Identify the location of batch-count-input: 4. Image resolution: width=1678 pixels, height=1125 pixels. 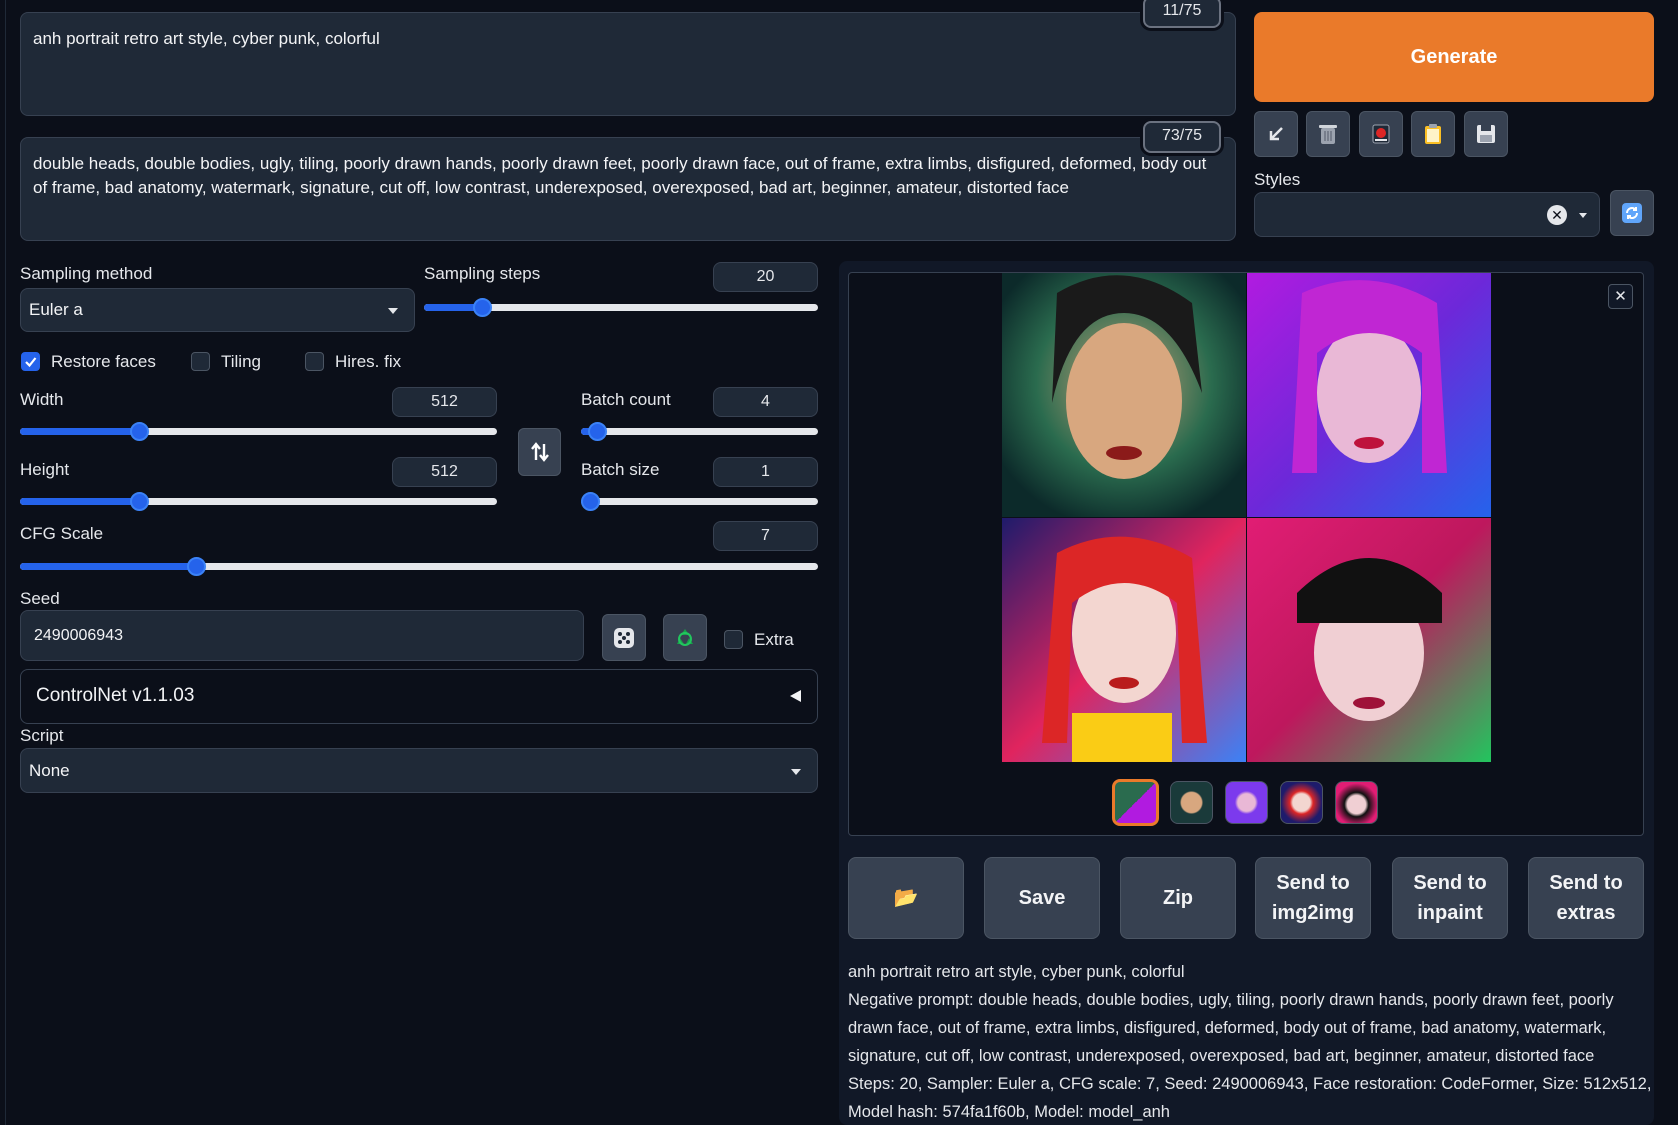
(765, 402).